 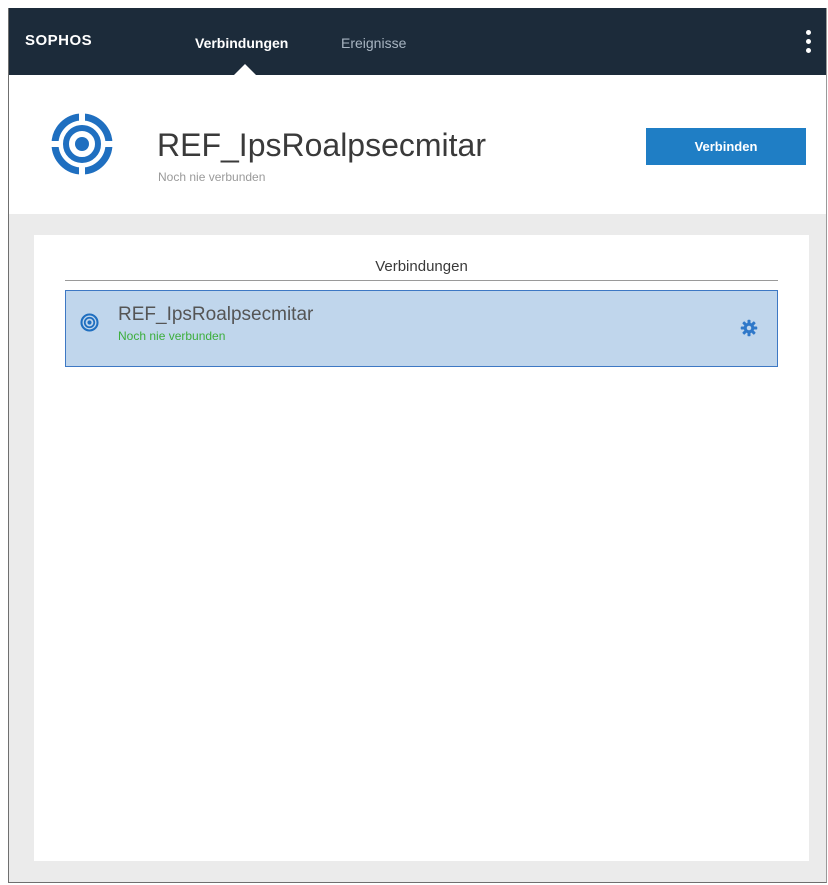 I want to click on kebab-menu-icon, so click(x=808, y=44).